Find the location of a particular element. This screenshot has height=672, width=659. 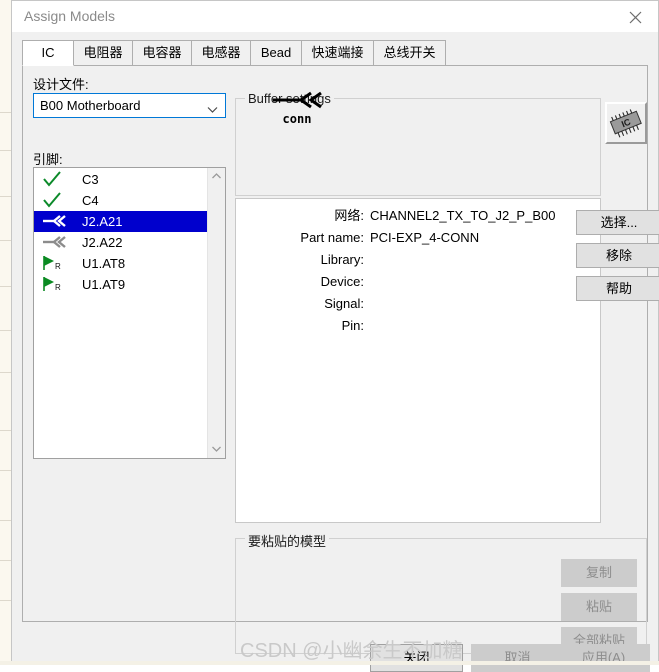

models-to-paste-group-title: 要粘贴的模型 is located at coordinates (287, 540).